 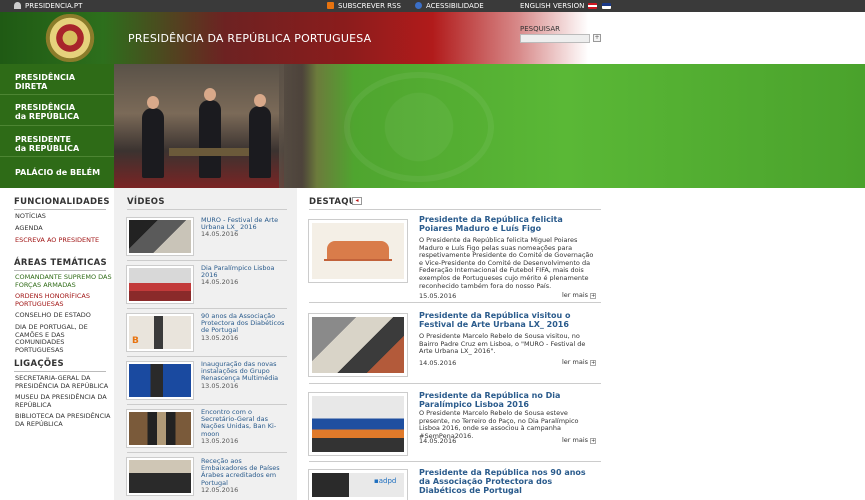 I want to click on nav-palacio-de-belem: PALÁCIO de BELÉM, so click(x=57, y=172).